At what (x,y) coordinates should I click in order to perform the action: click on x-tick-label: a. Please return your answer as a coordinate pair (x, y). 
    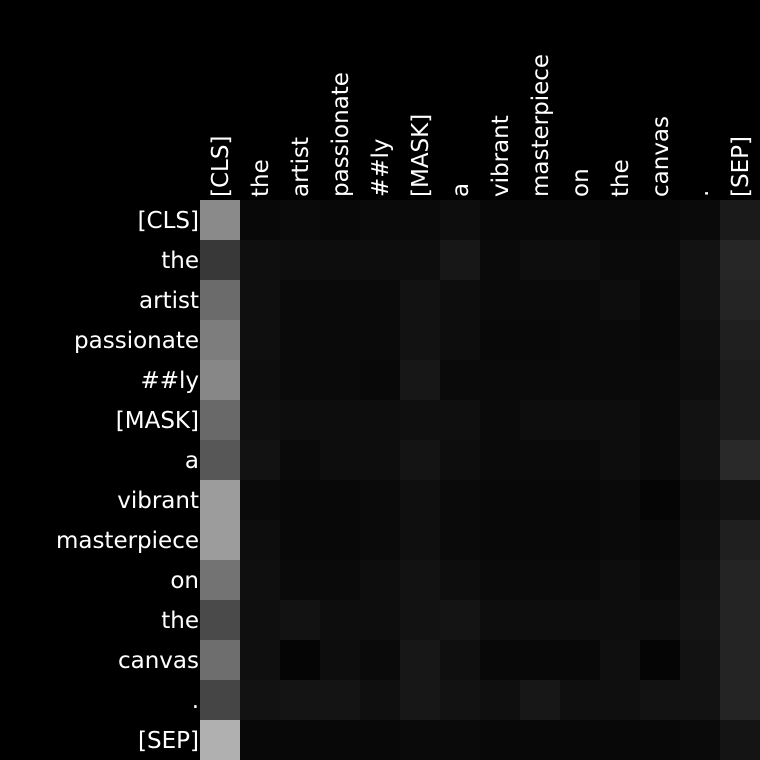
    Looking at the image, I should click on (461, 190).